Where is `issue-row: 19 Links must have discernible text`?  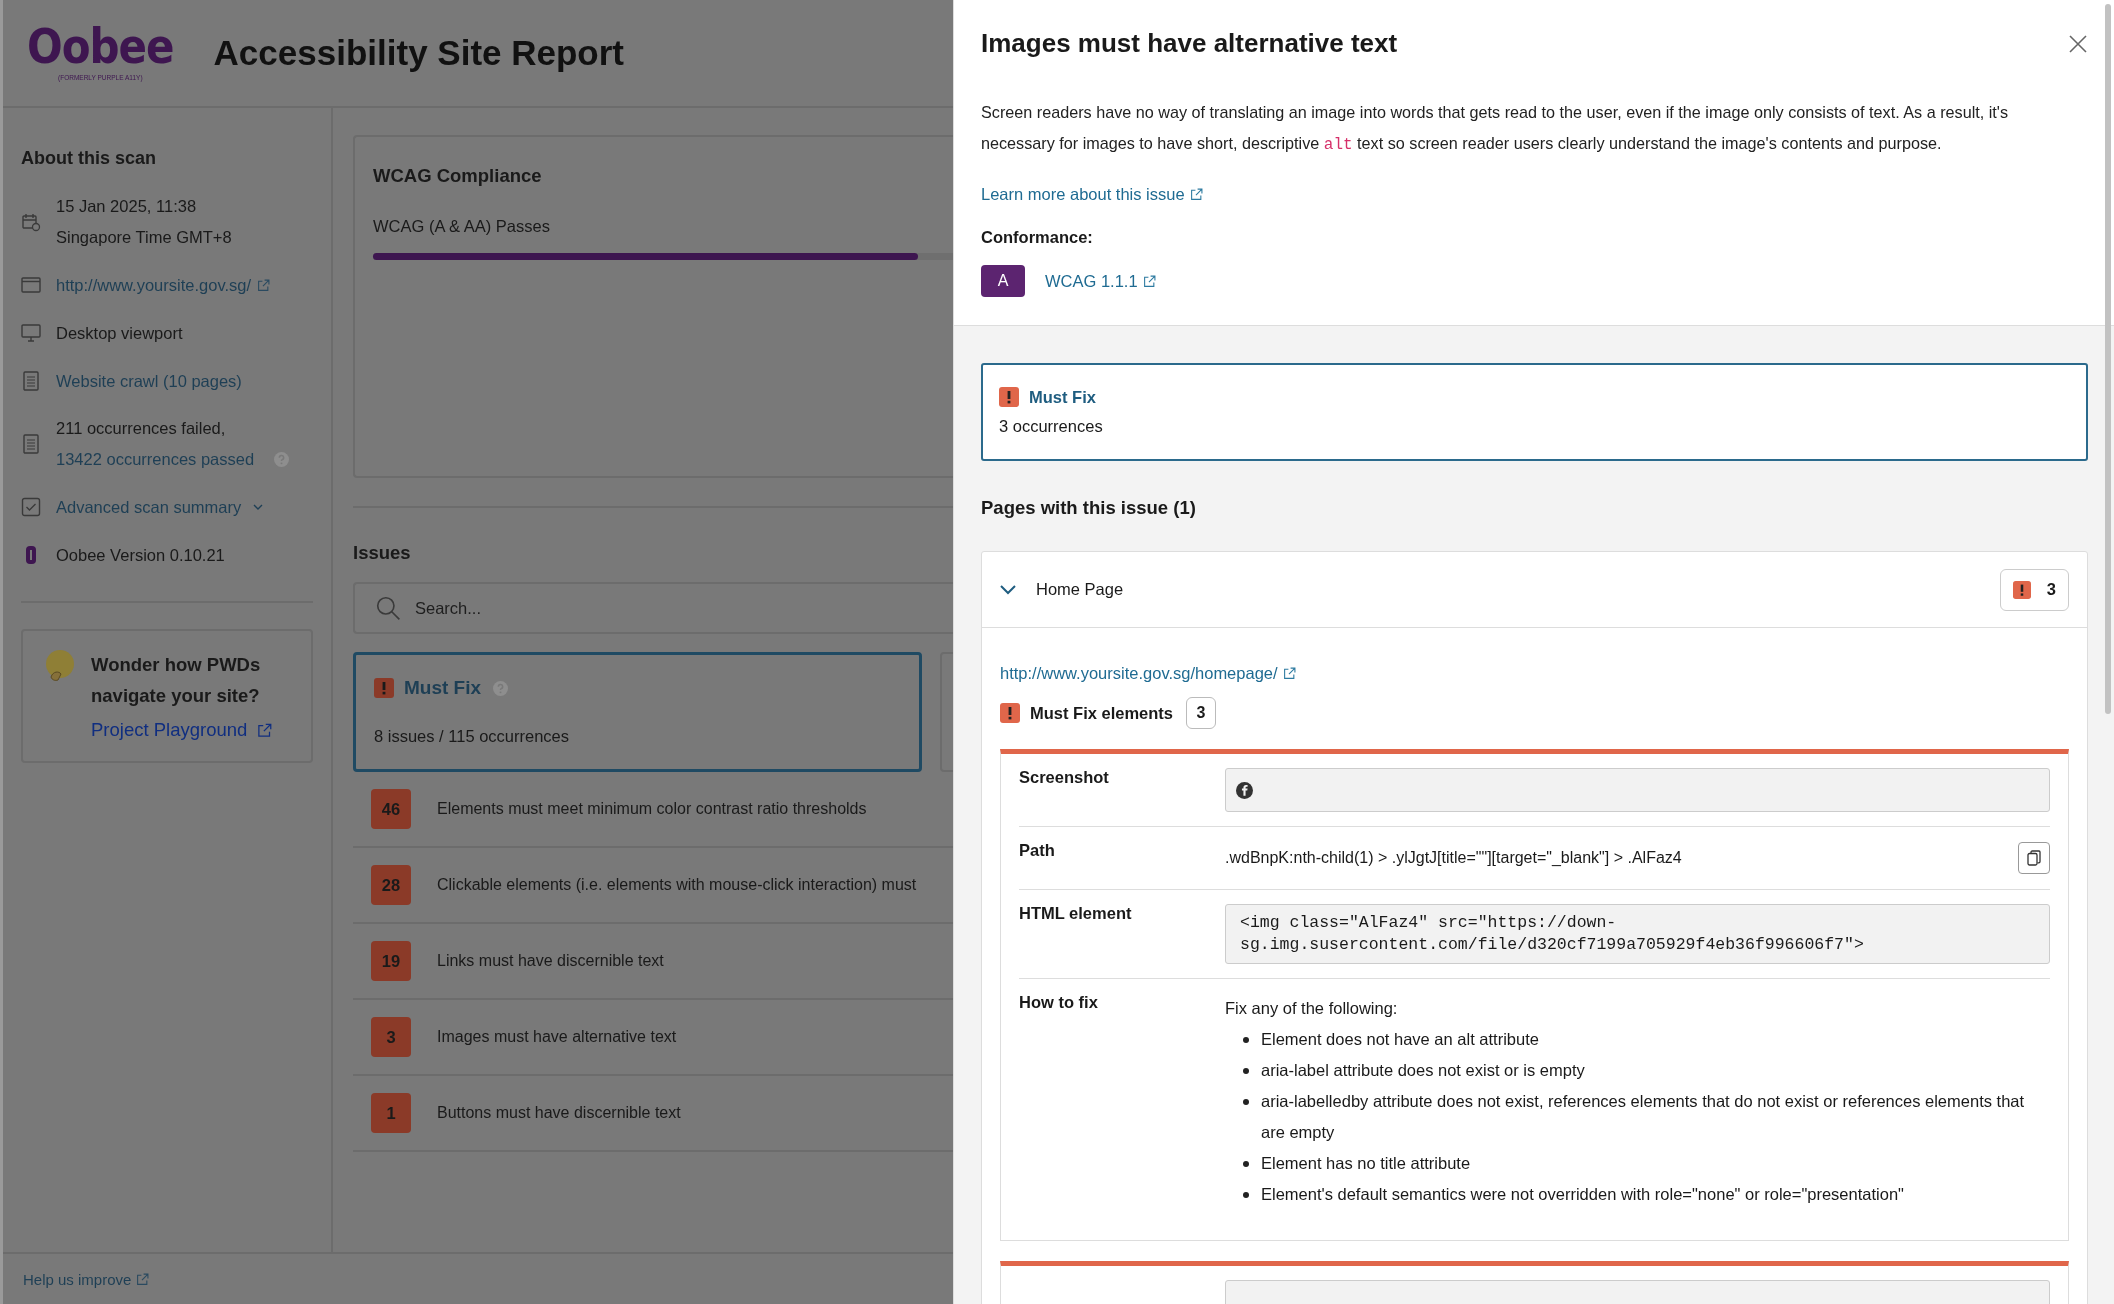 issue-row: 19 Links must have discernible text is located at coordinates (653, 962).